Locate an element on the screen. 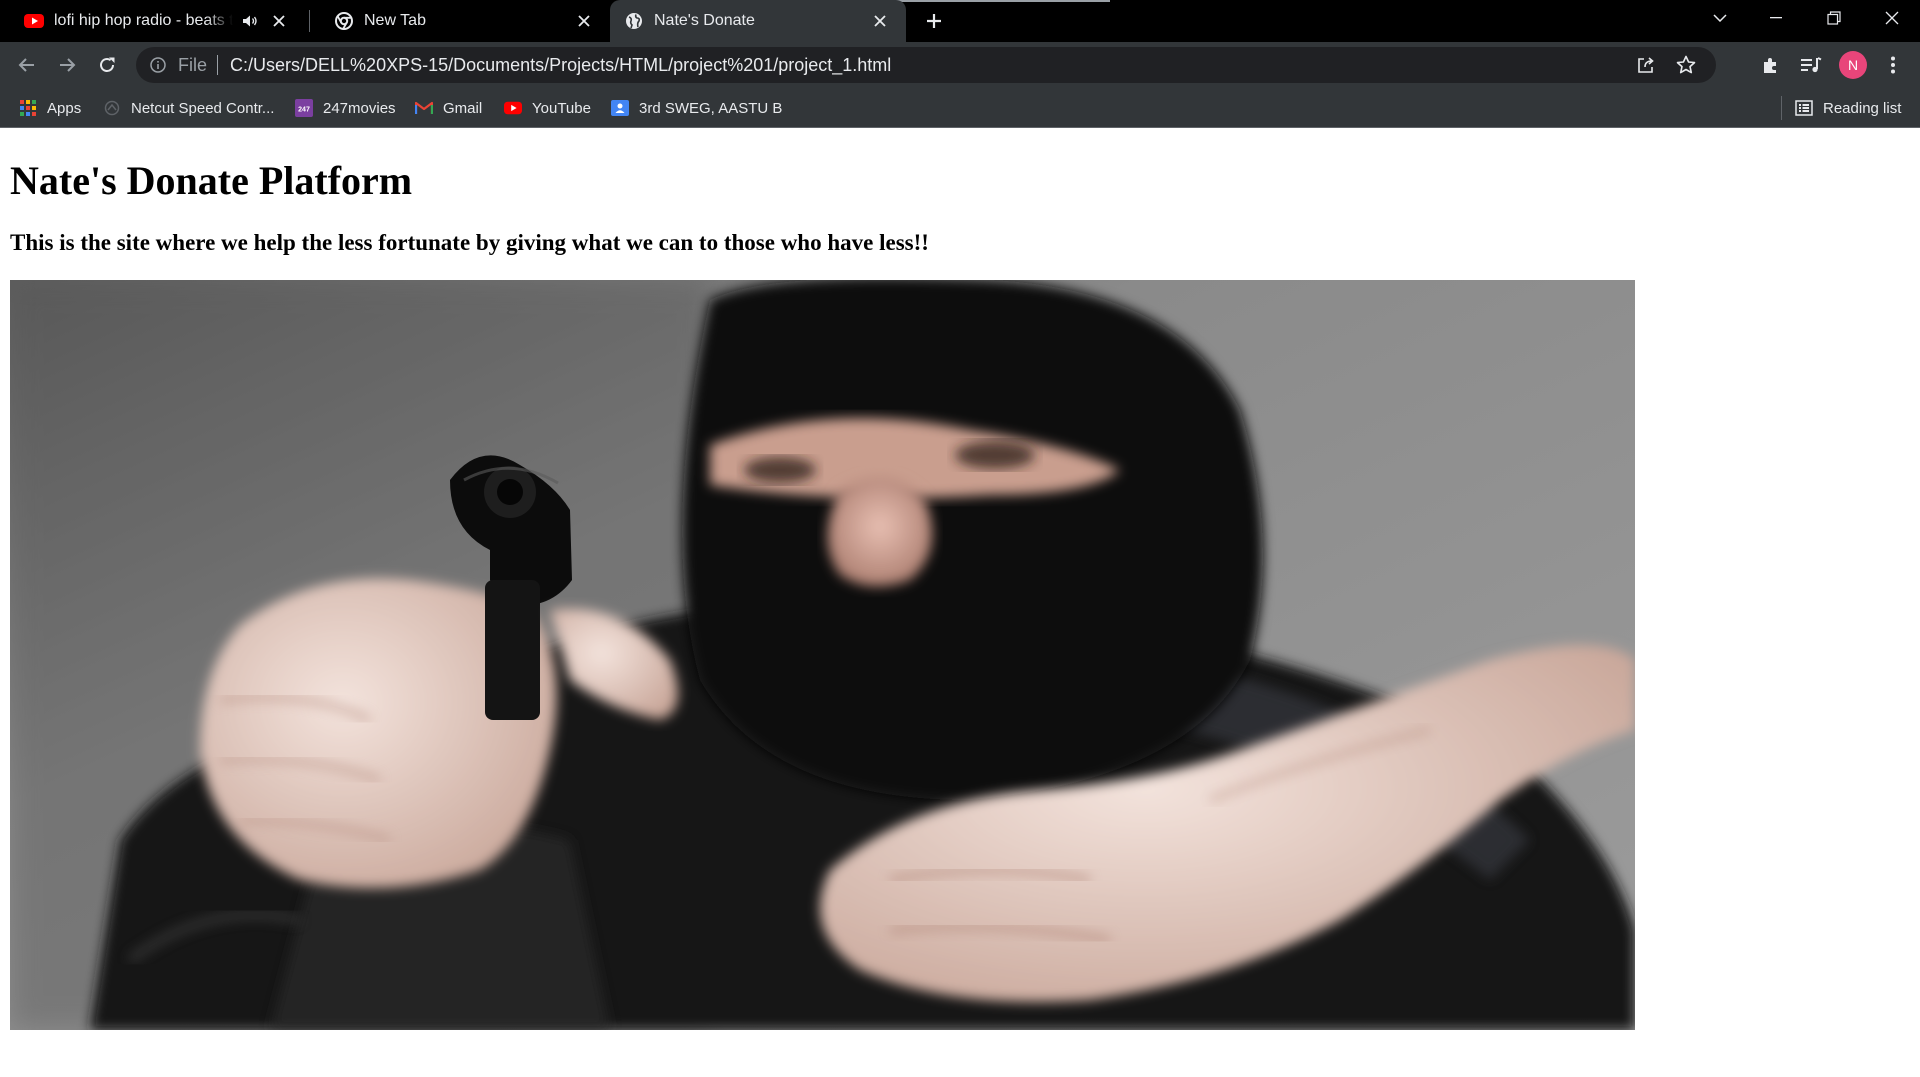  bookmarks-separator is located at coordinates (1781, 108).